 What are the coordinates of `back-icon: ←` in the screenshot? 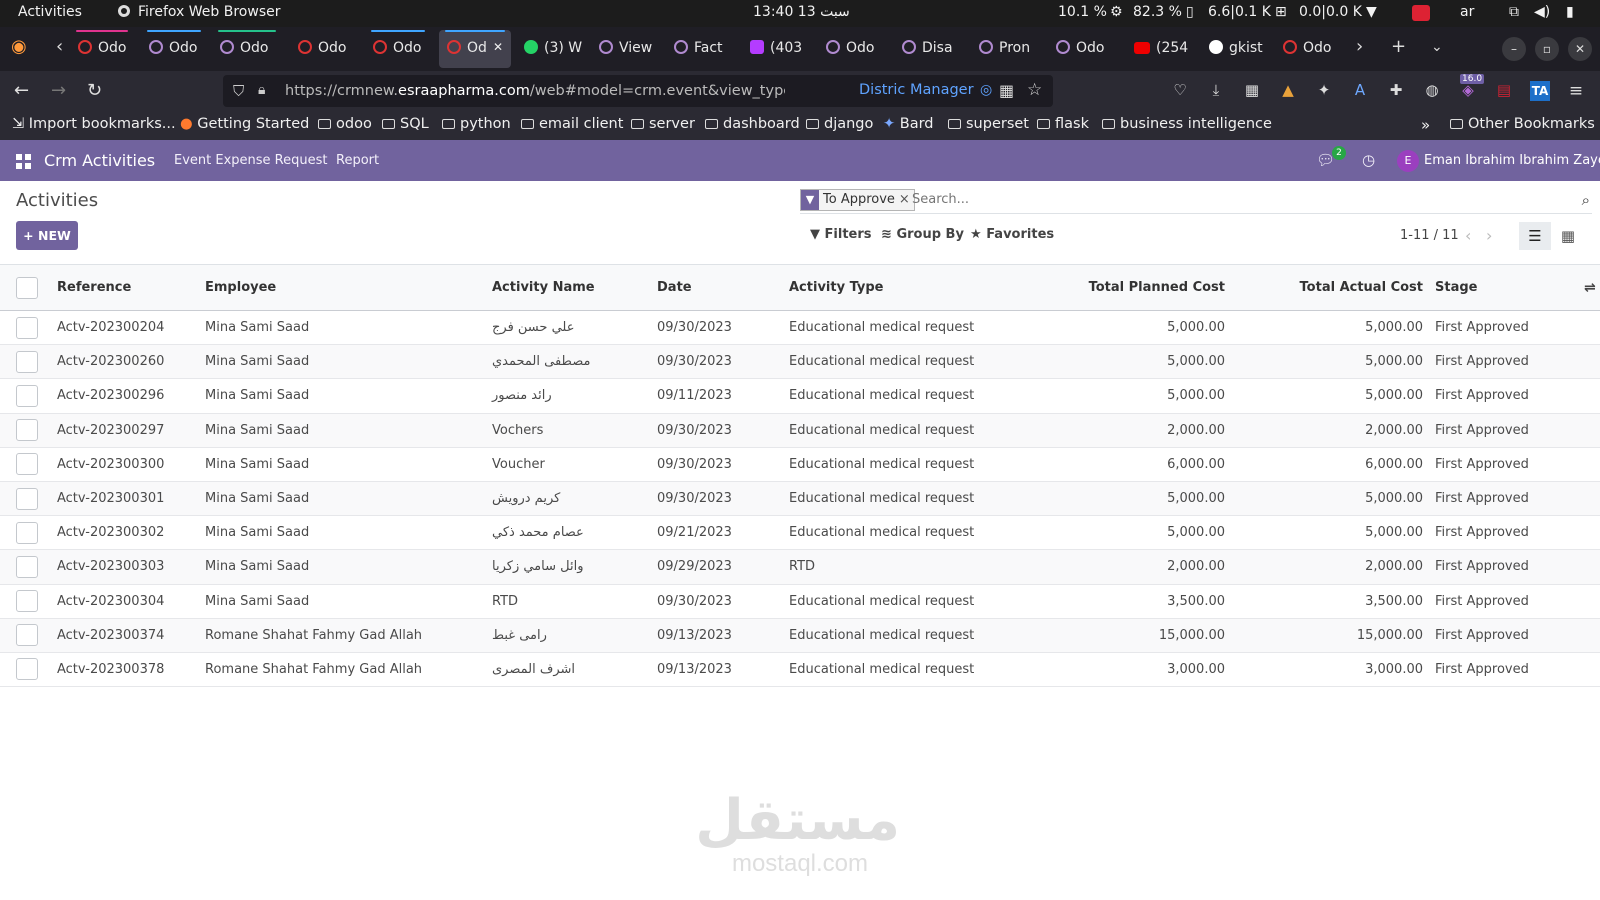 It's located at (21, 90).